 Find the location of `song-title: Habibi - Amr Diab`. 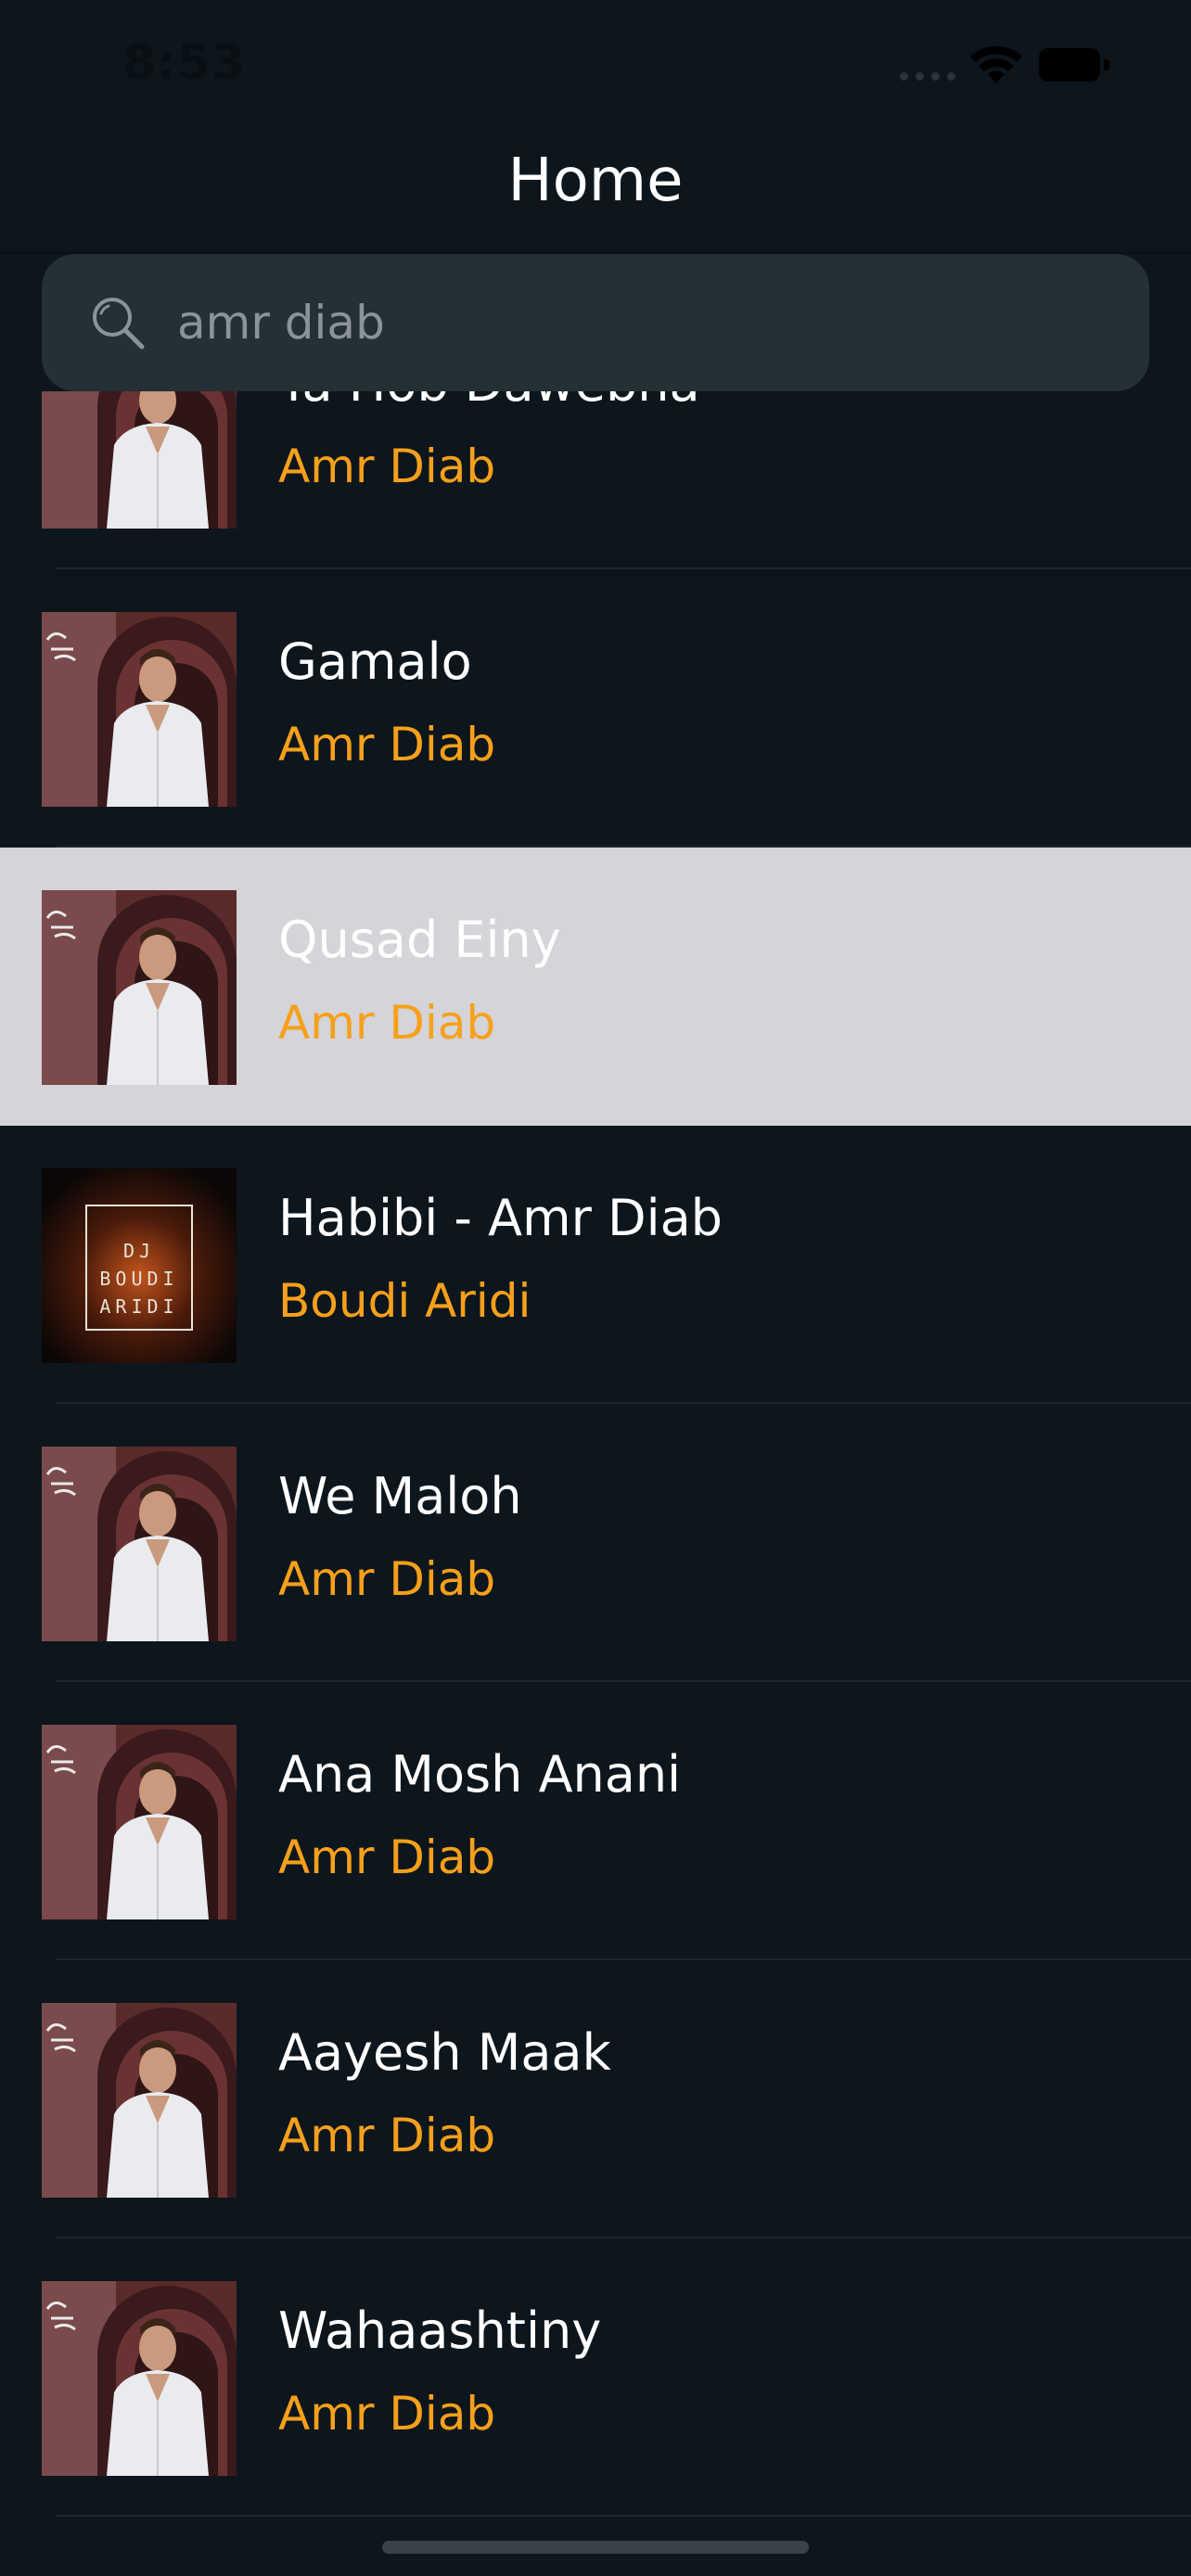

song-title: Habibi - Amr Diab is located at coordinates (501, 1218).